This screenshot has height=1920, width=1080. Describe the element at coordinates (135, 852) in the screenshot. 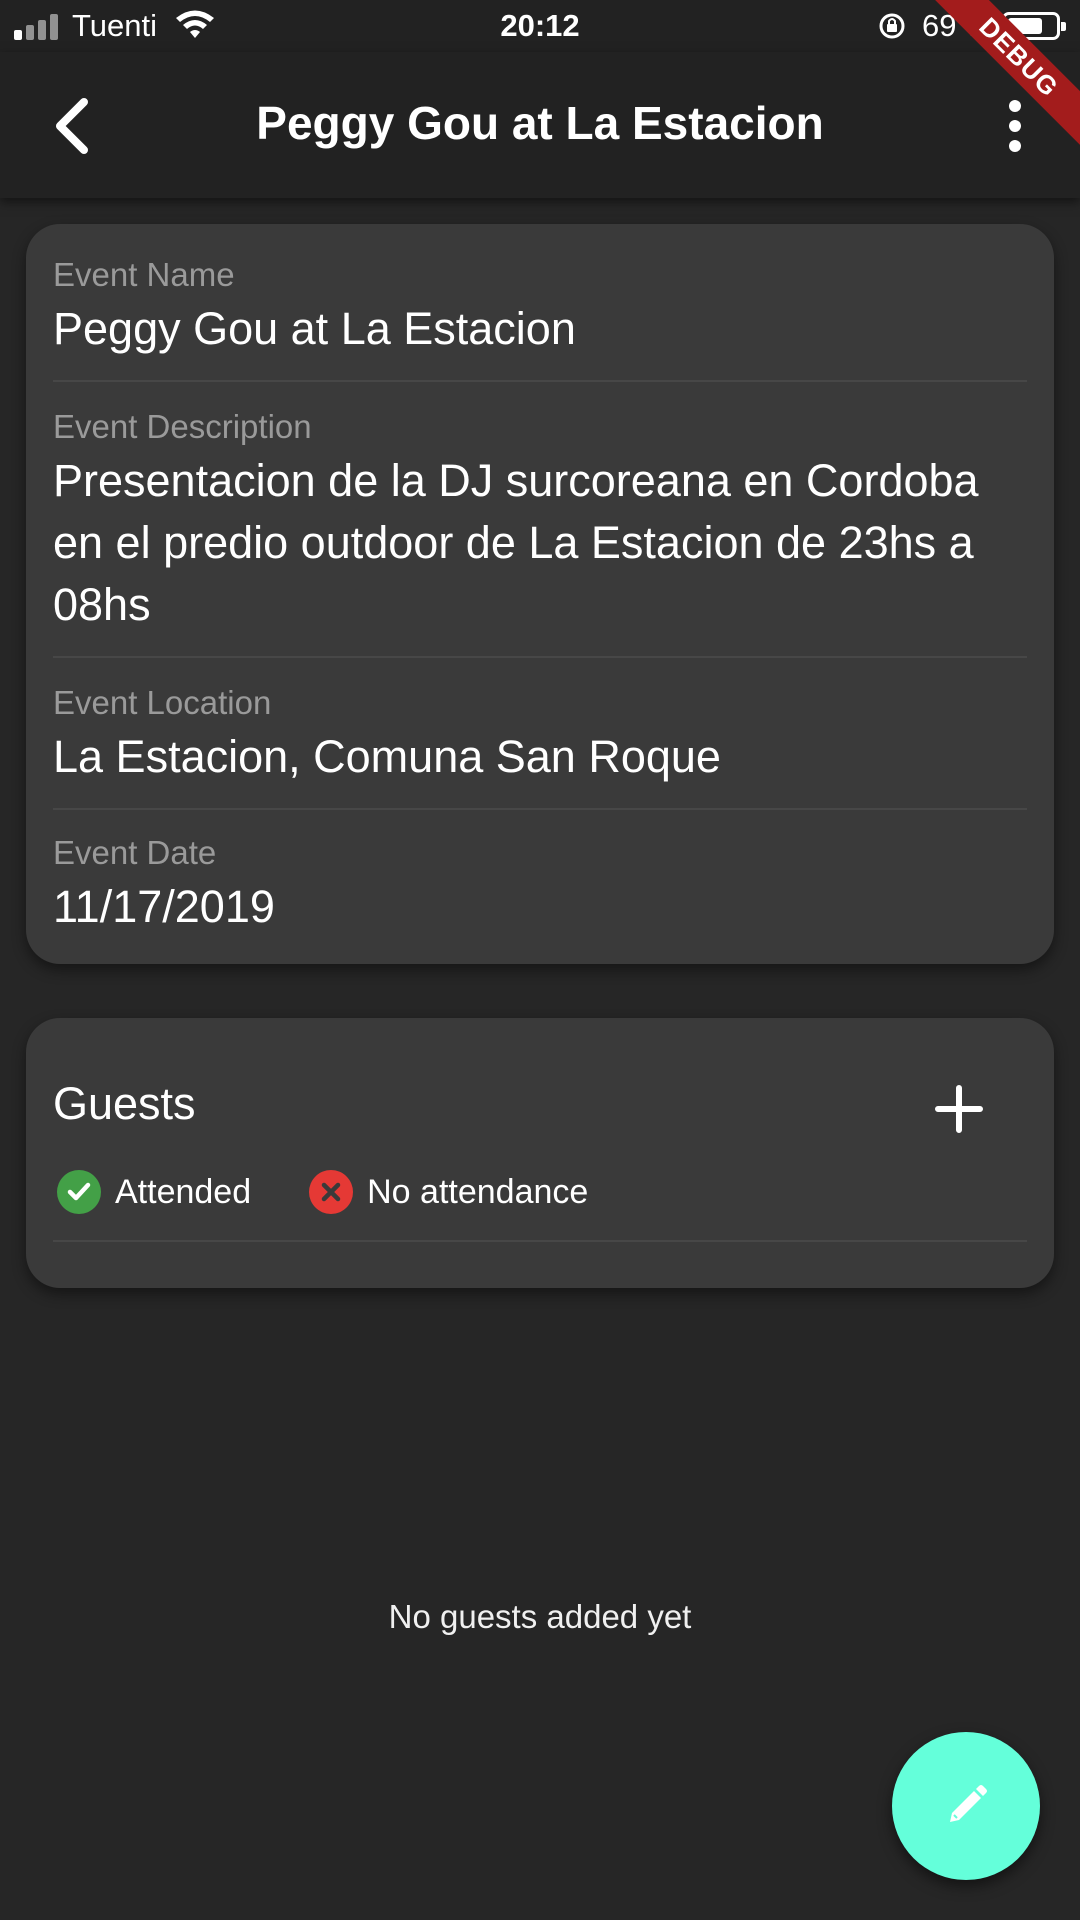

I see `event-date-label: Event Date` at that location.